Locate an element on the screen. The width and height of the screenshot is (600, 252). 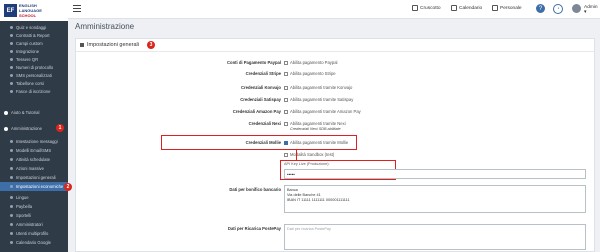
sidebar-item-calendario-google: Calendario Google is located at coordinates (34, 242).